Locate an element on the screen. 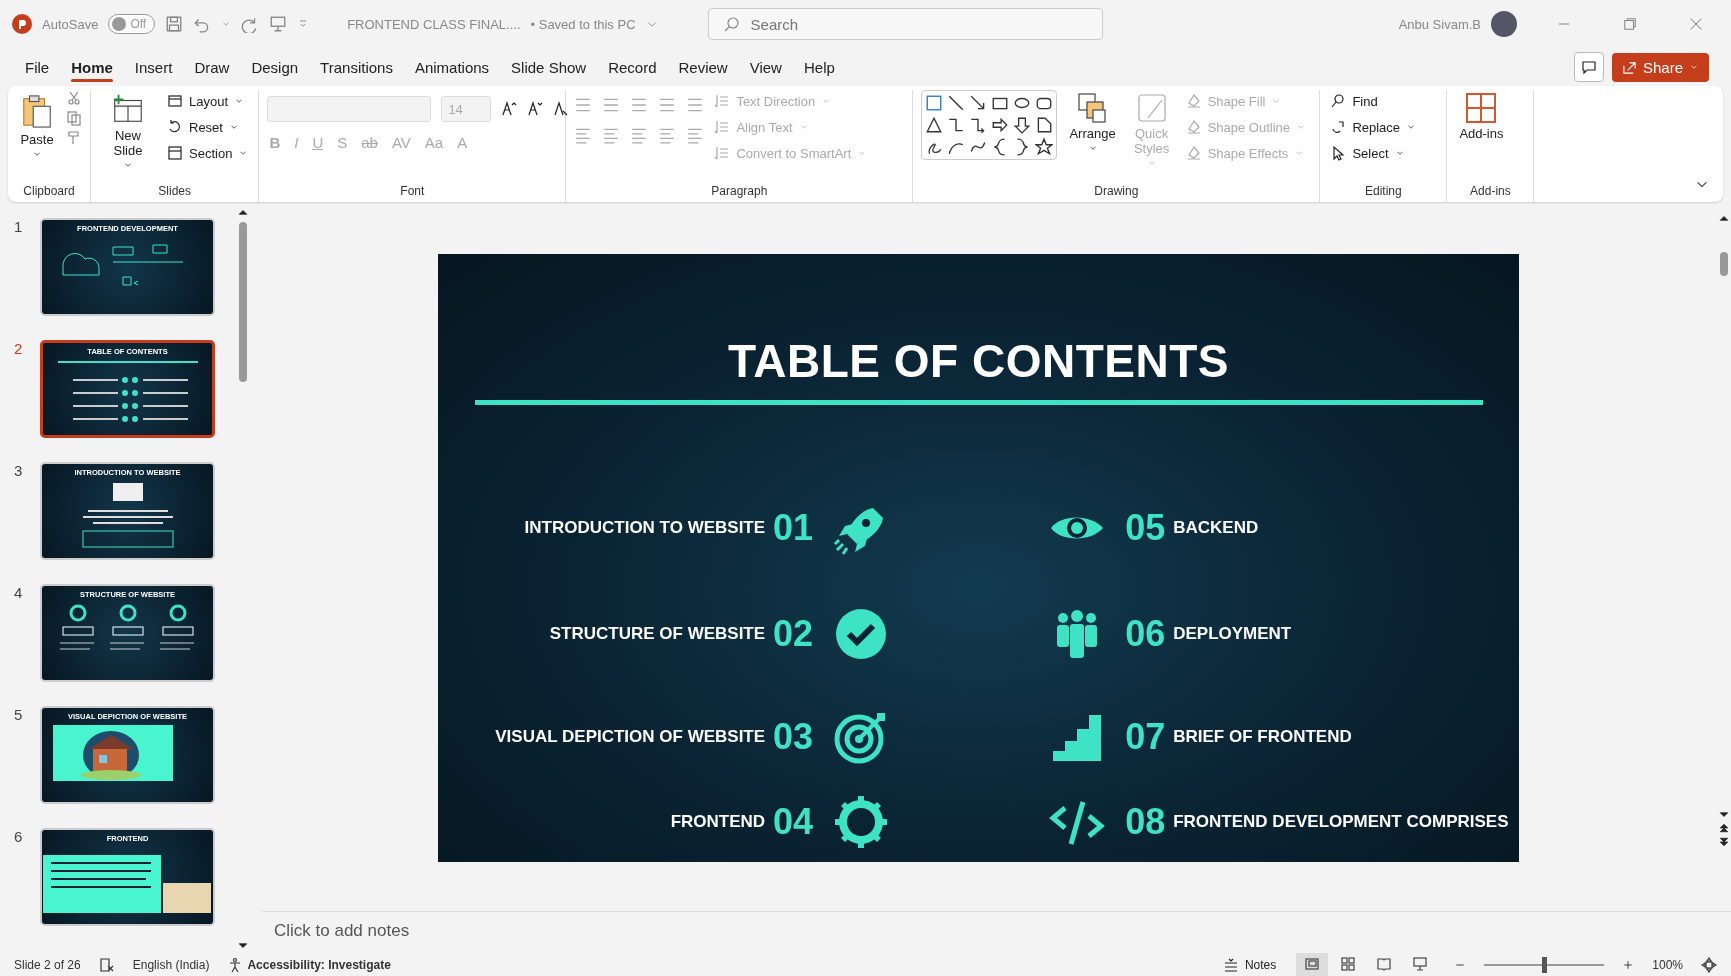 Image resolution: width=1731 pixels, height=976 pixels. share-button: Share is located at coordinates (1660, 67).